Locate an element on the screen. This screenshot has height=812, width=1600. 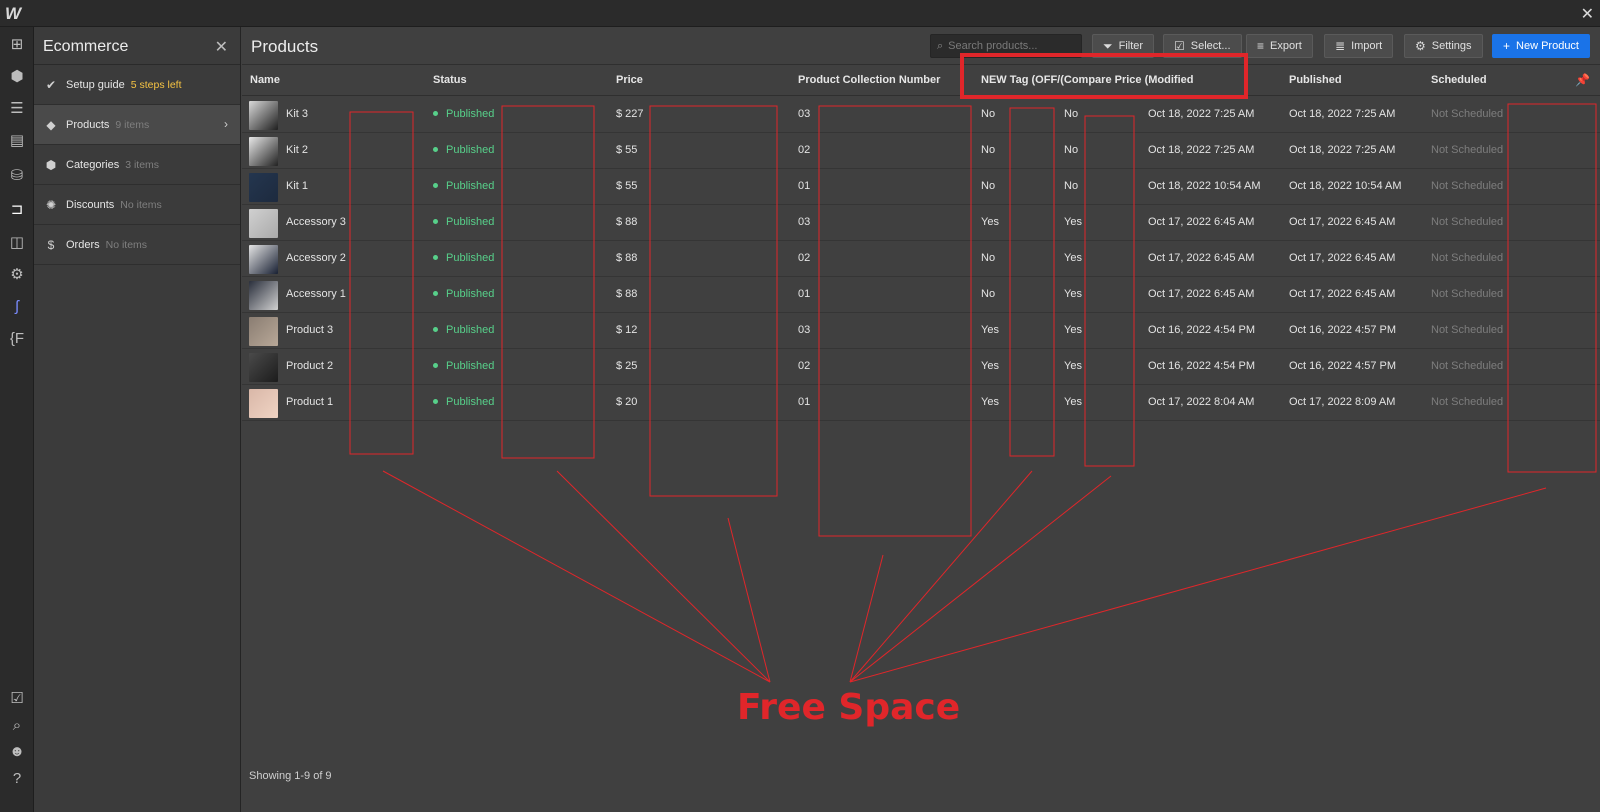
filter-button: ⏷ Filter is located at coordinates (1123, 46).